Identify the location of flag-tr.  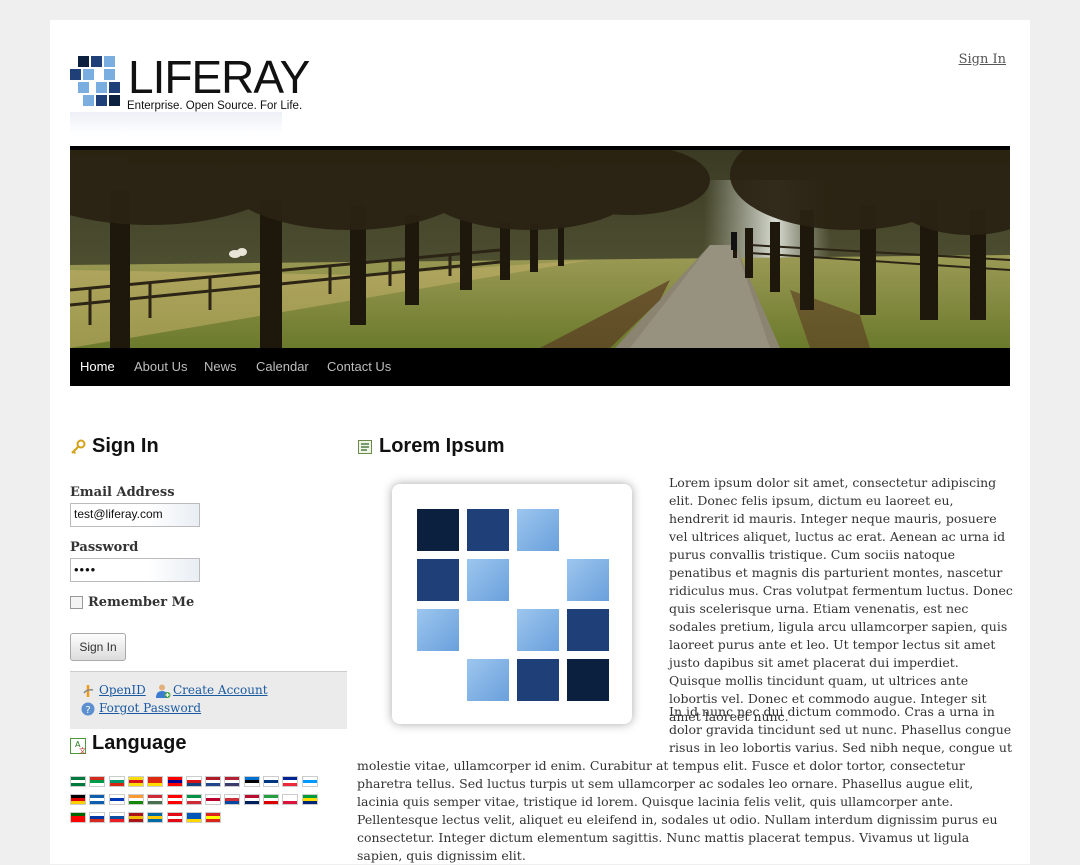
(174, 817).